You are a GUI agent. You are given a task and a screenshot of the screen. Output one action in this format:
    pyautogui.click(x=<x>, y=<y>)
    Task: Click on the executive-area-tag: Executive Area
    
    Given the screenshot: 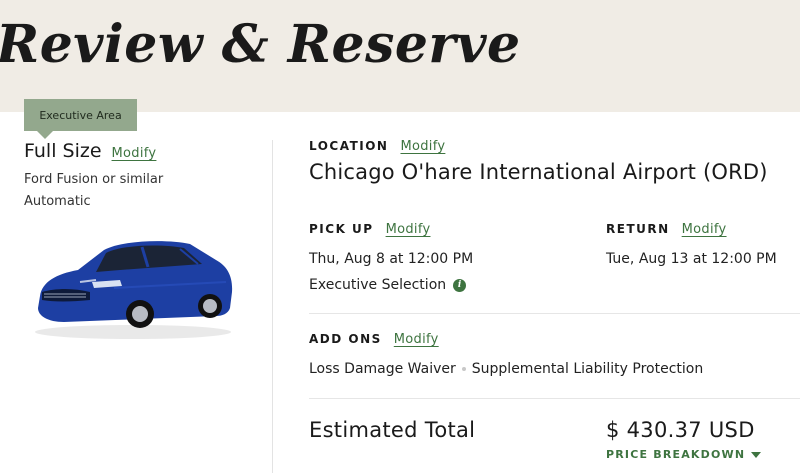 What is the action you would take?
    pyautogui.click(x=80, y=119)
    